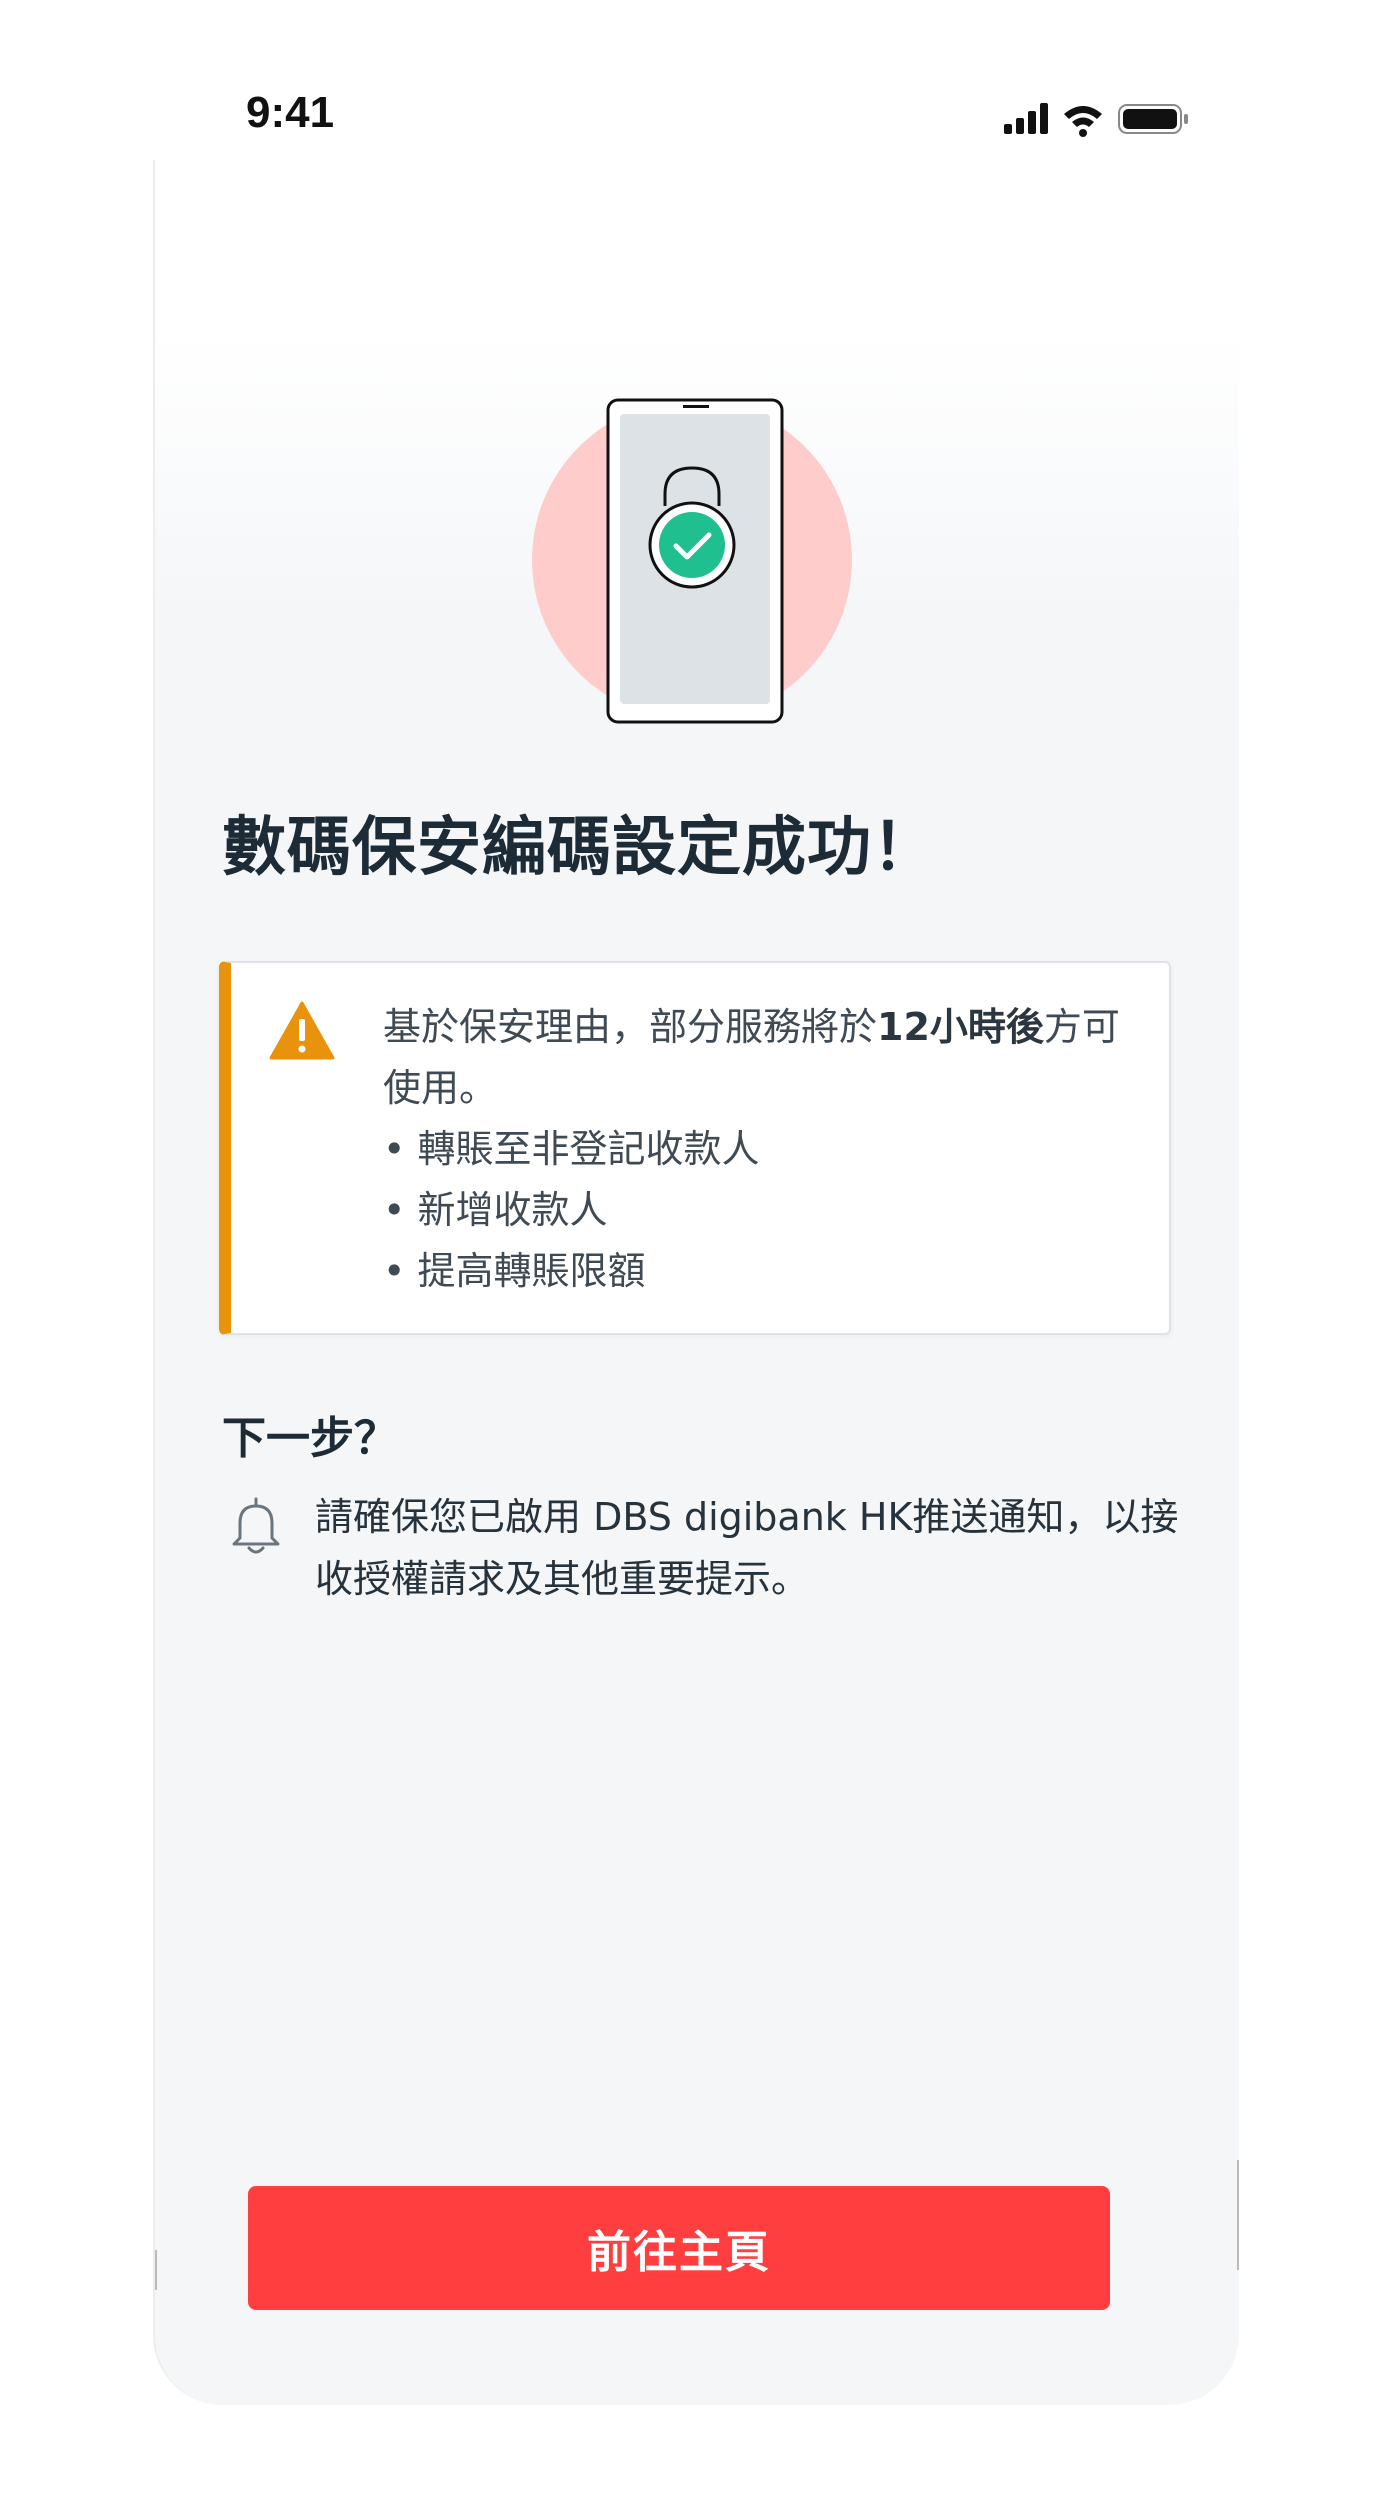 The height and width of the screenshot is (2515, 1396). What do you see at coordinates (1153, 119) in the screenshot?
I see `battery-icon` at bounding box center [1153, 119].